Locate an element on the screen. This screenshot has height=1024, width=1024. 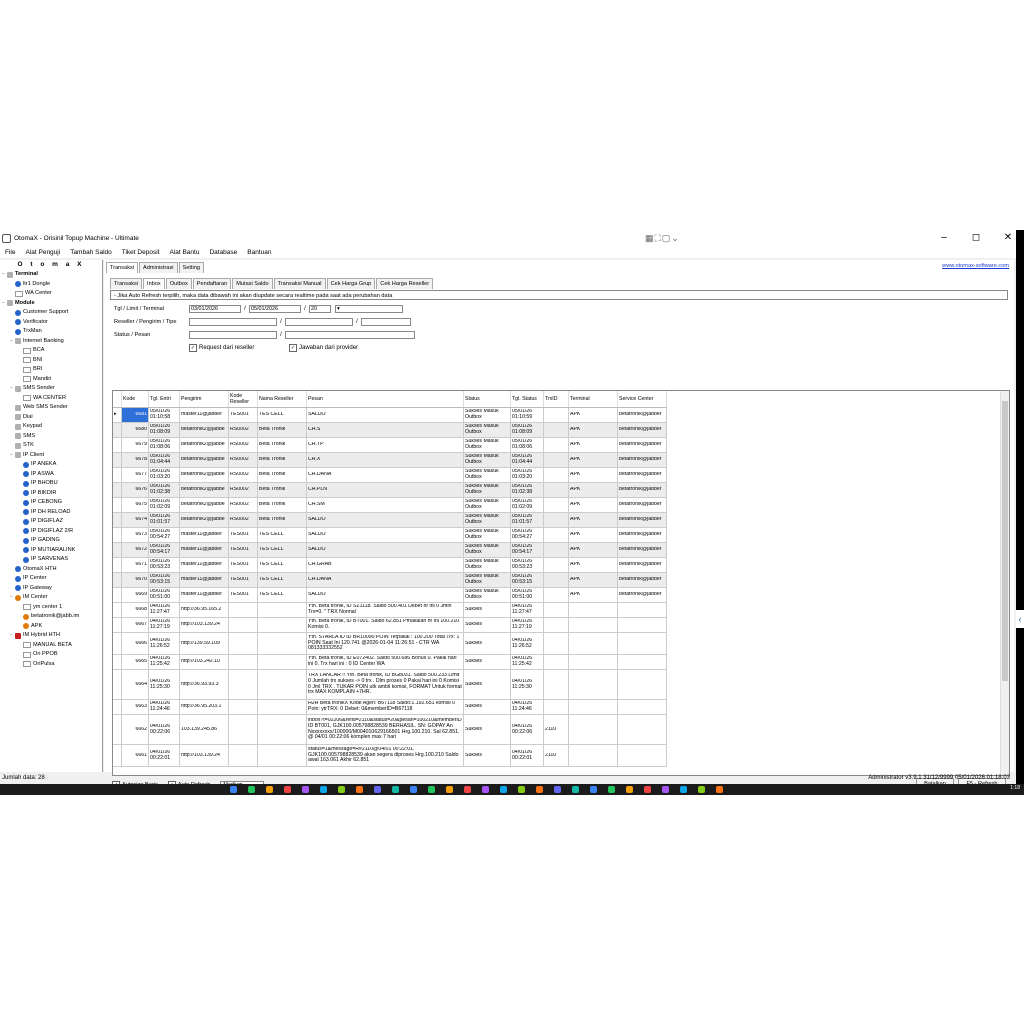
terminal-select: ▾ is located at coordinates (369, 308).